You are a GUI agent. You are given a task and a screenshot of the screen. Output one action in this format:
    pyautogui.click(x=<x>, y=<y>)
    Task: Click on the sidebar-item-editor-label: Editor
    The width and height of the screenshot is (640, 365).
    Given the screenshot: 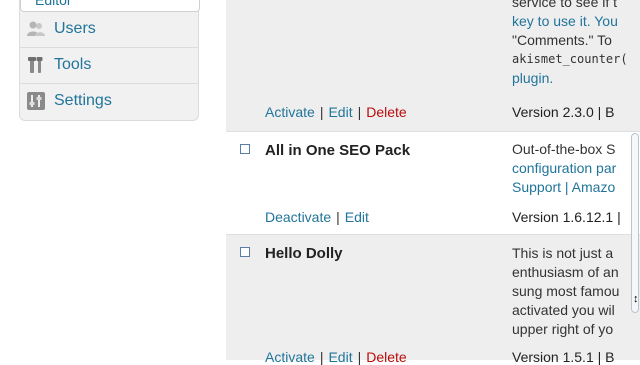 What is the action you would take?
    pyautogui.click(x=53, y=4)
    